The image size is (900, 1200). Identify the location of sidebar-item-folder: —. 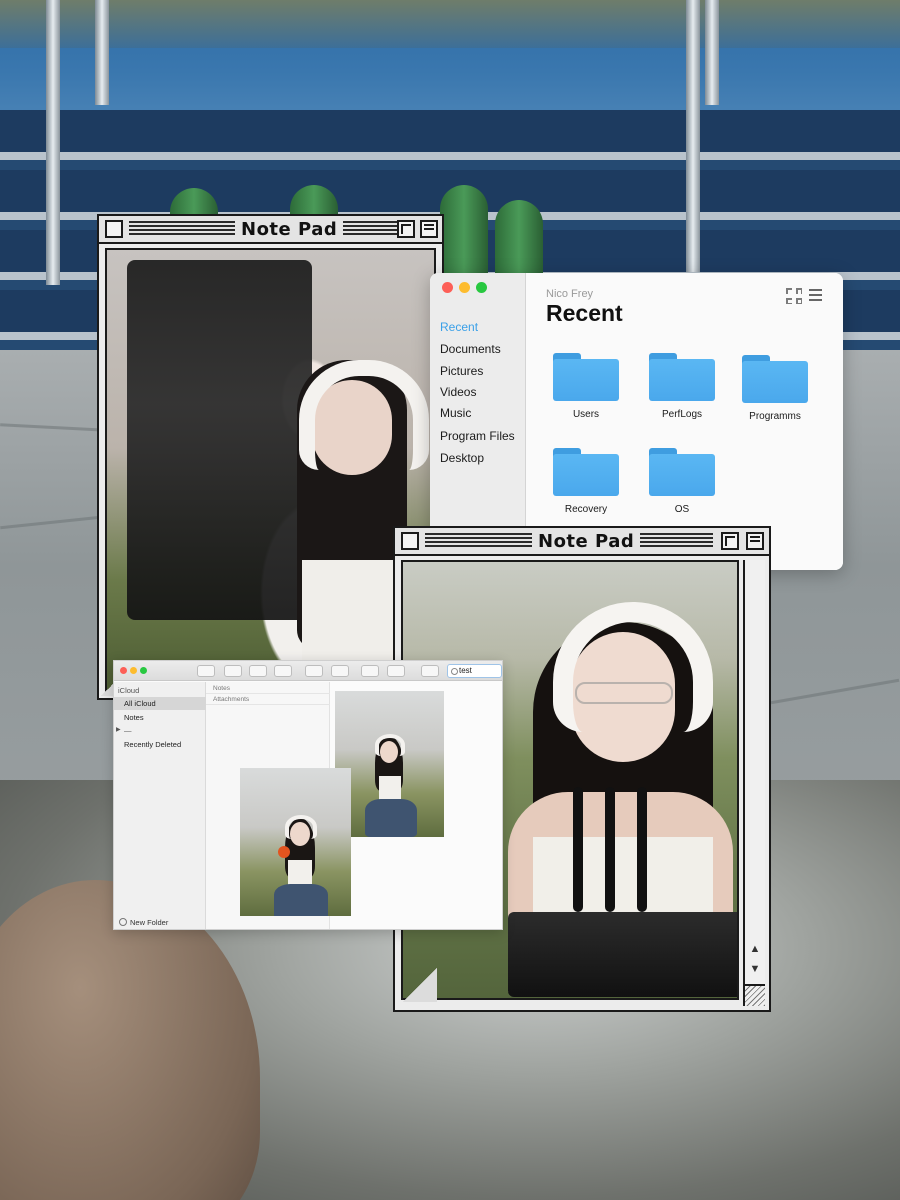
(128, 730).